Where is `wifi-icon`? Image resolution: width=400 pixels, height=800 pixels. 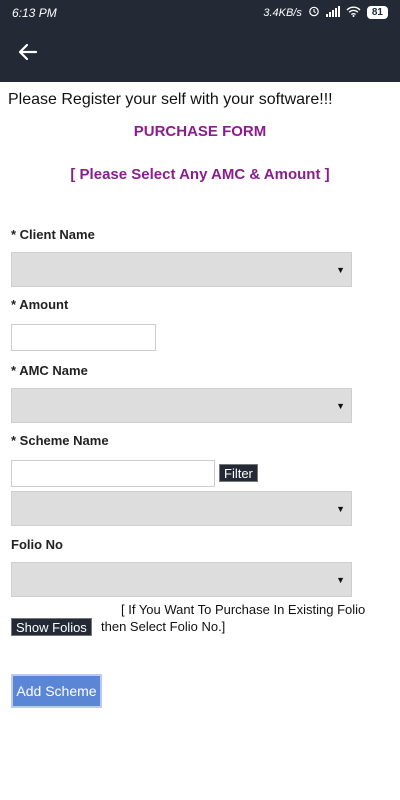 wifi-icon is located at coordinates (353, 13).